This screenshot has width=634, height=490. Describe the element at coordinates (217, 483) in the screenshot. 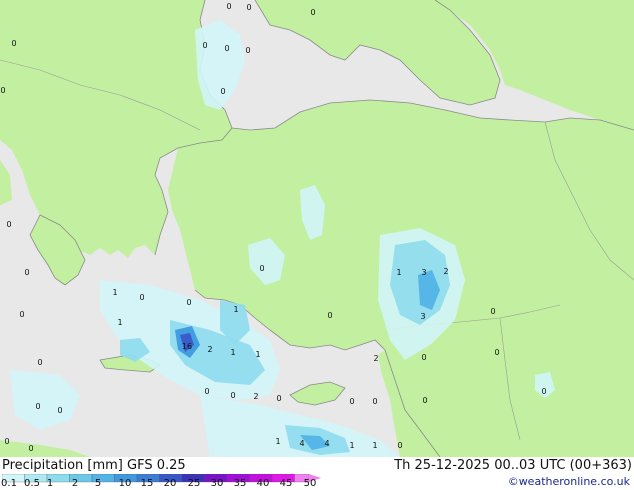

I see `legend-tick-label: 30` at that location.